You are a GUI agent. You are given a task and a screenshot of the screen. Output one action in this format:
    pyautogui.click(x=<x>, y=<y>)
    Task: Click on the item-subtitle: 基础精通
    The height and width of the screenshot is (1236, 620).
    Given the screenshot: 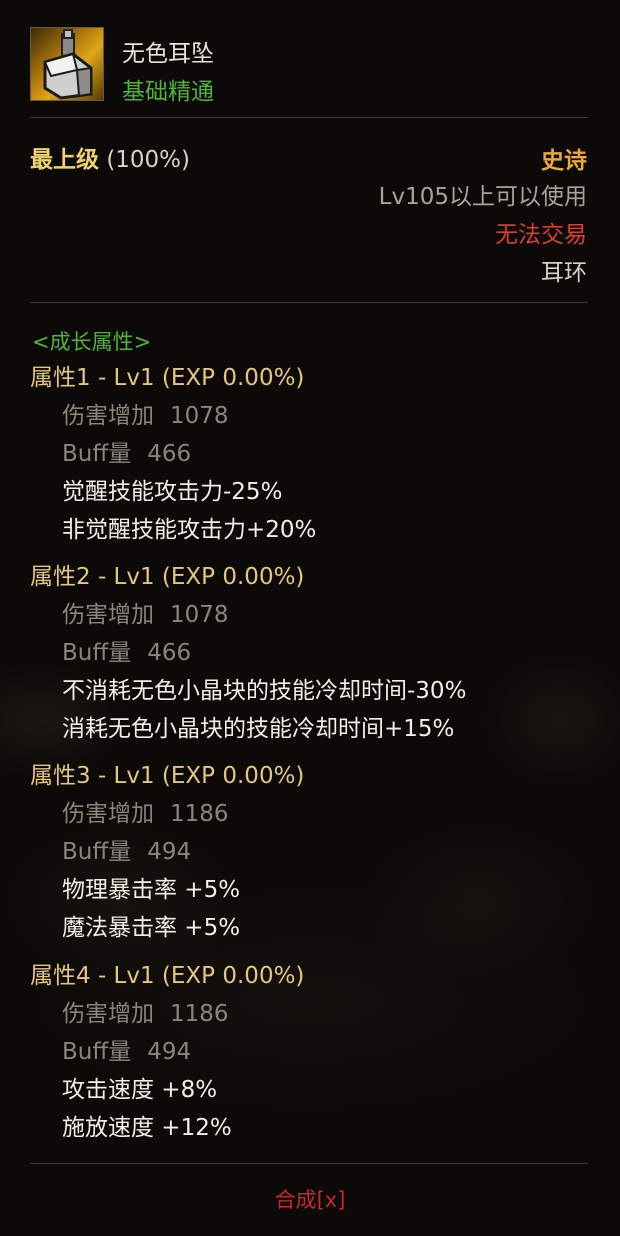 What is the action you would take?
    pyautogui.click(x=168, y=92)
    